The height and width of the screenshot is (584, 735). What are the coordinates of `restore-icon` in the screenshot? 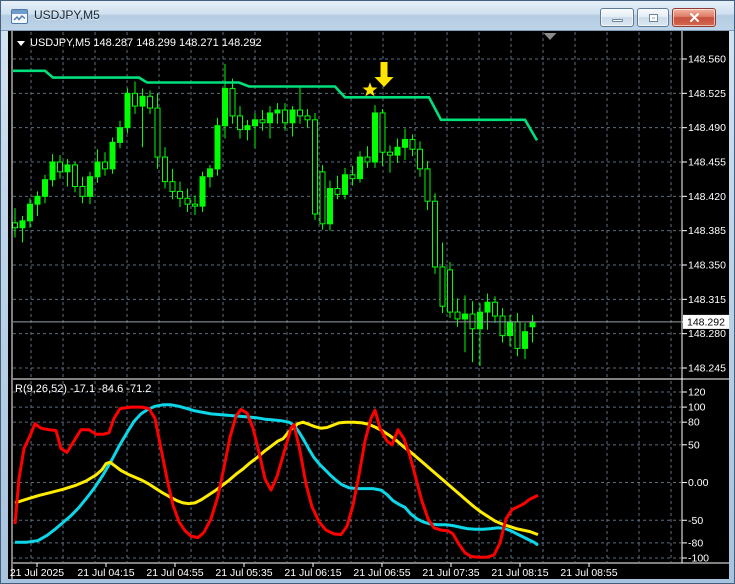 It's located at (653, 17).